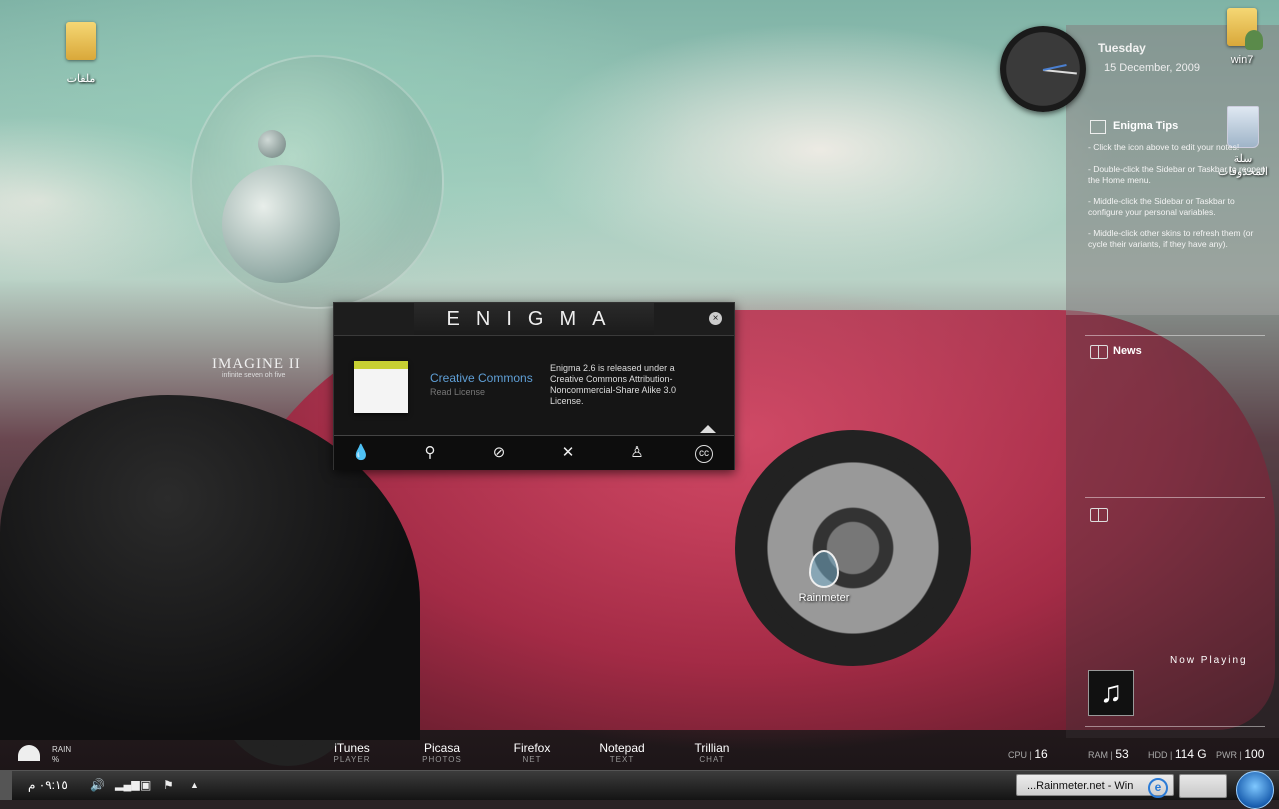 The width and height of the screenshot is (1279, 809). What do you see at coordinates (442, 748) in the screenshot?
I see `launcher-name: Picasa` at bounding box center [442, 748].